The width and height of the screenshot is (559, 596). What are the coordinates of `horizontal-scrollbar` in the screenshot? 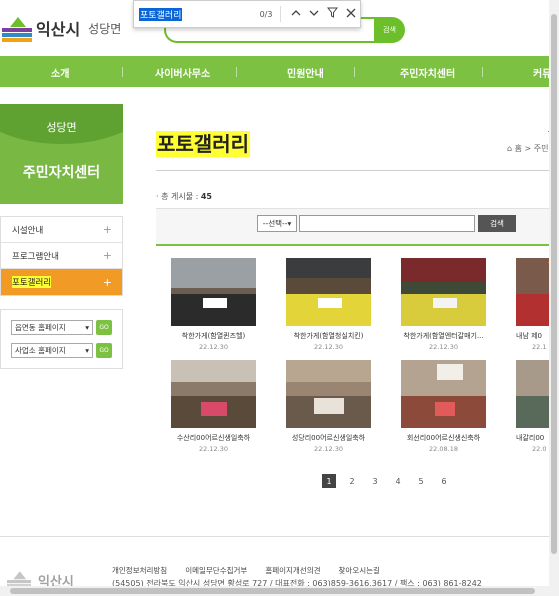 It's located at (274, 591).